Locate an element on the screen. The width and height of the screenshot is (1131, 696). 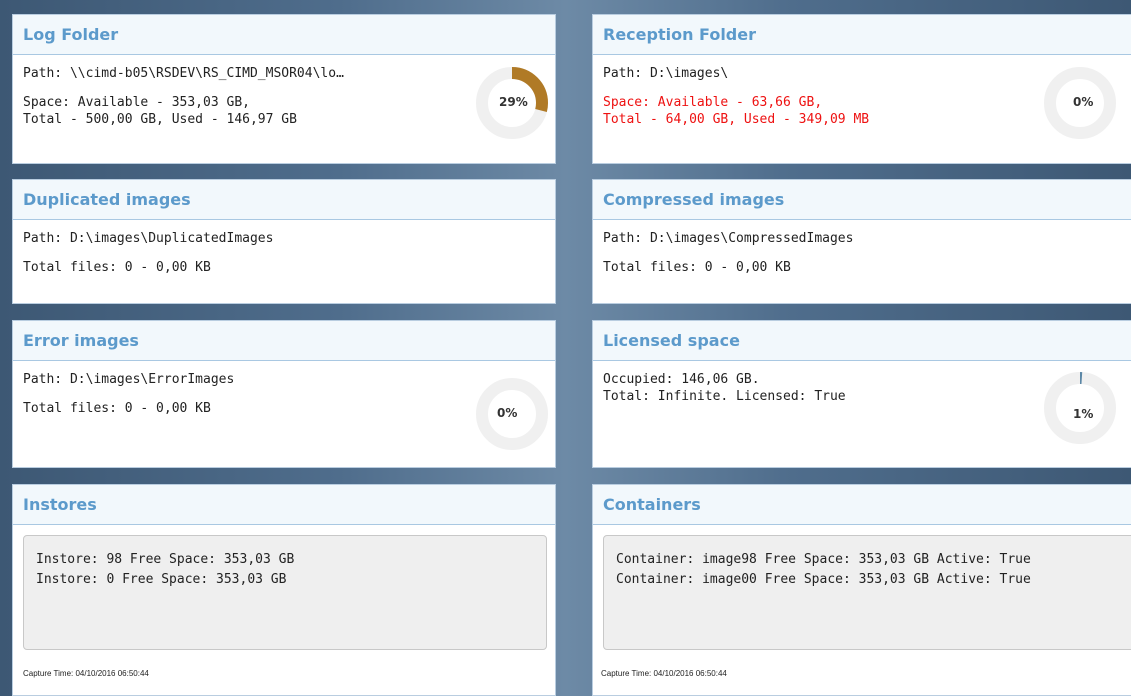
compressed-images-path: Path: D:\images\CompressedImages is located at coordinates (728, 238).